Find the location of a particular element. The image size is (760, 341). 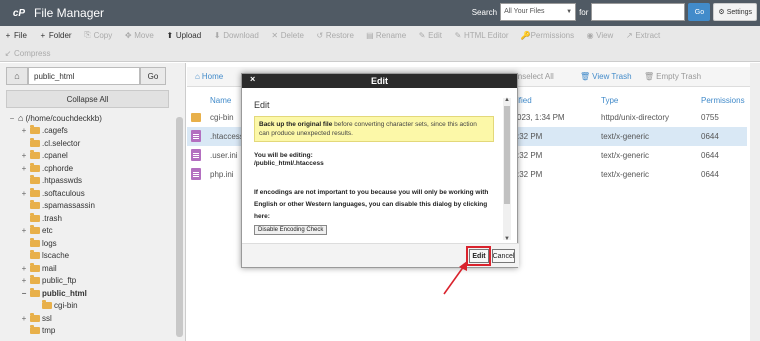

dialog-title: Edit is located at coordinates (379, 81).